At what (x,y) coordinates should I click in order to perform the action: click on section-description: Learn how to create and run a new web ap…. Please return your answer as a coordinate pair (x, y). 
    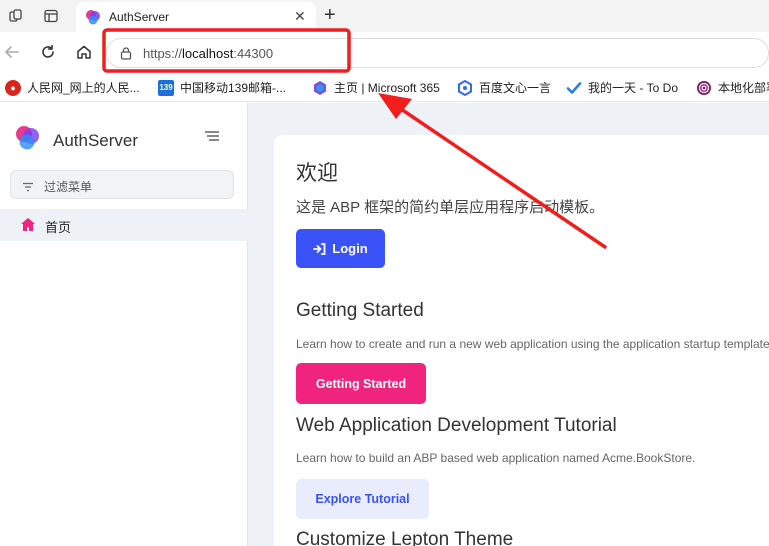
    Looking at the image, I should click on (532, 344).